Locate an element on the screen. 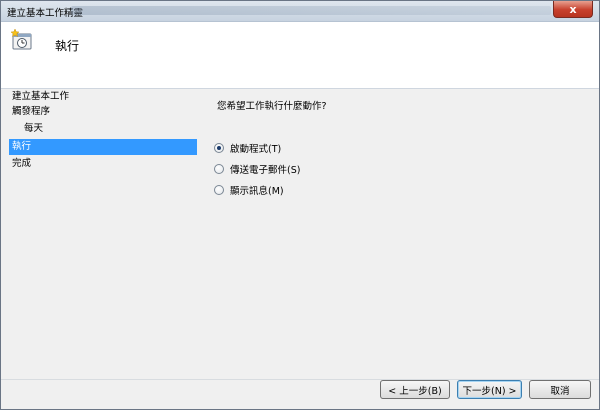 The image size is (600, 410). step-create-basic-task: 建立基本工作 is located at coordinates (103, 97).